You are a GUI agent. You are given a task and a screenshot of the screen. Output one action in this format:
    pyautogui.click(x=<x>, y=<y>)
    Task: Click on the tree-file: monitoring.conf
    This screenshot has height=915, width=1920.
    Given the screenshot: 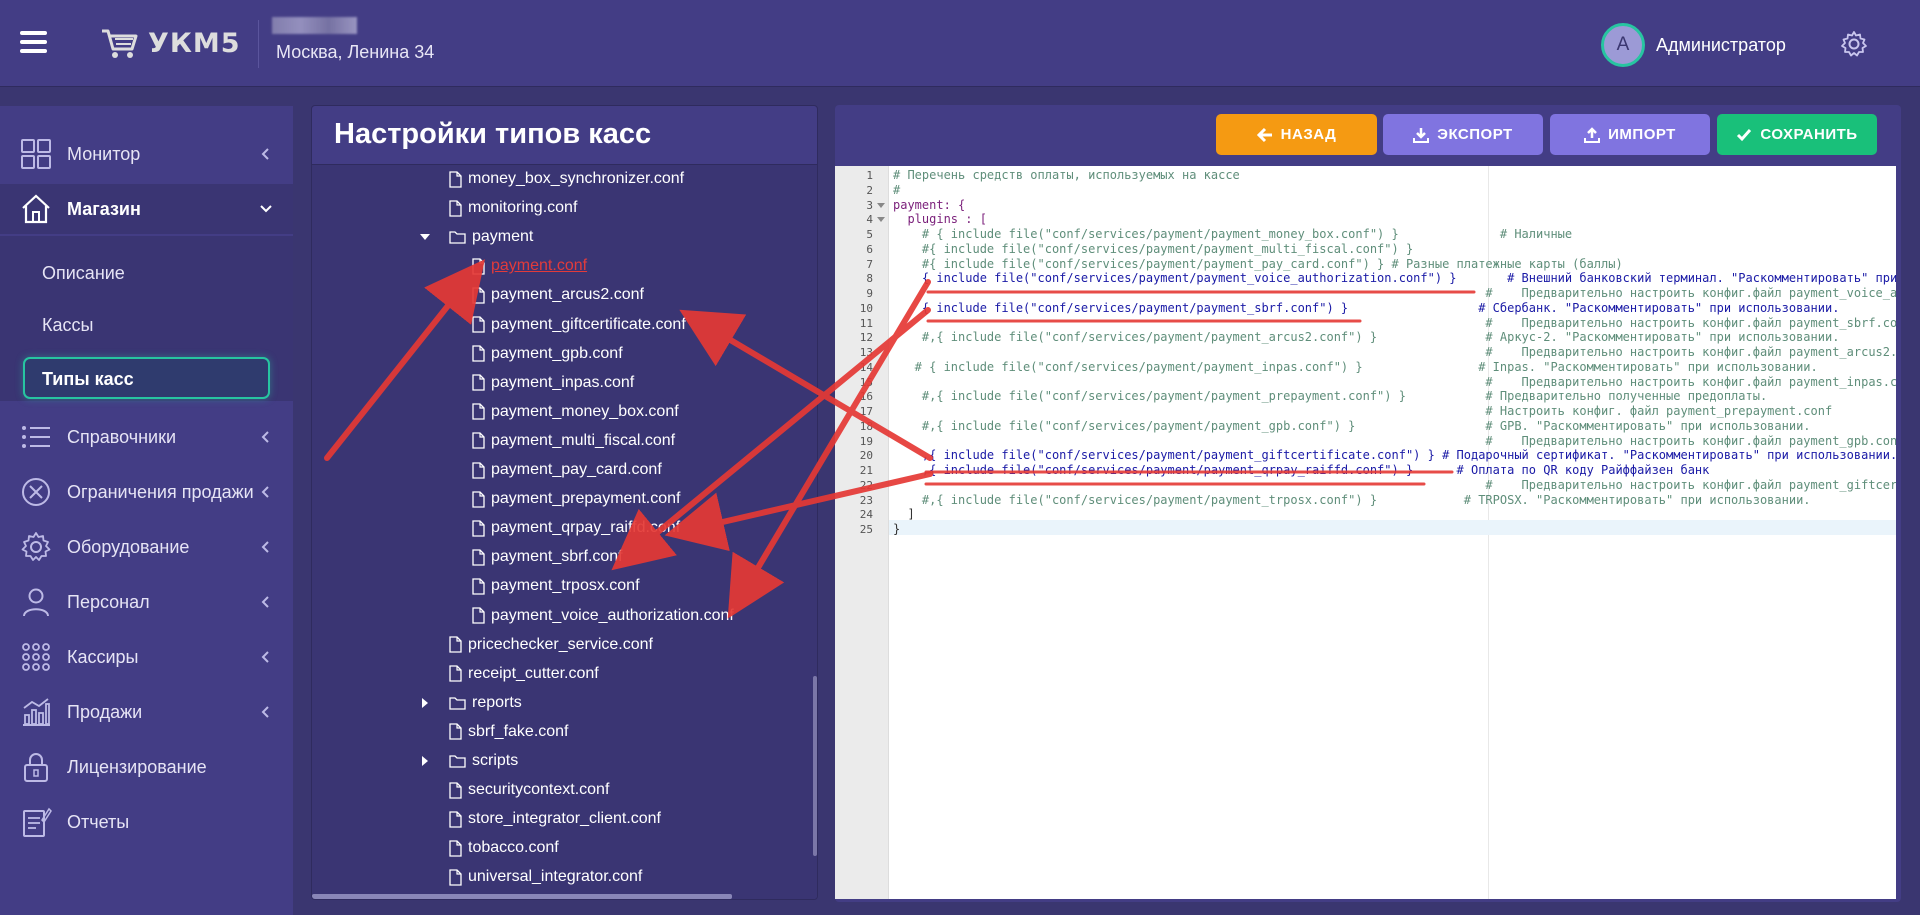 What is the action you would take?
    pyautogui.click(x=513, y=208)
    